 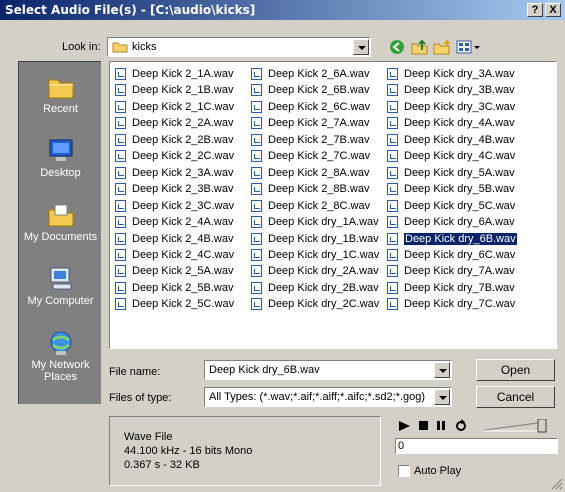 What do you see at coordinates (310, 140) in the screenshot?
I see `file-item: Deep Kick 2_7B.wav` at bounding box center [310, 140].